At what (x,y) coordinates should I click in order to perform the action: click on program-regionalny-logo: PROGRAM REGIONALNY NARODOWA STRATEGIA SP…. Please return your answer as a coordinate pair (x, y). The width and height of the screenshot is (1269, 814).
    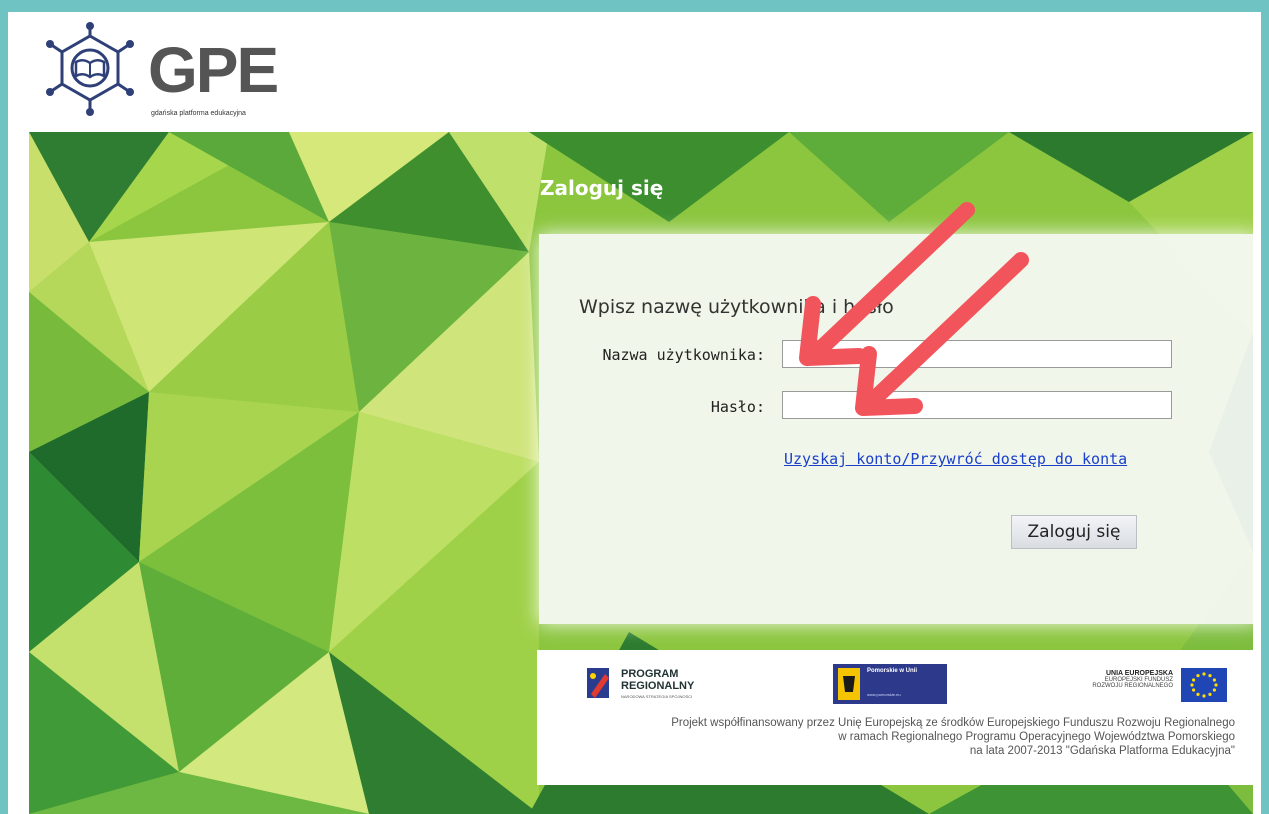
    Looking at the image, I should click on (648, 684).